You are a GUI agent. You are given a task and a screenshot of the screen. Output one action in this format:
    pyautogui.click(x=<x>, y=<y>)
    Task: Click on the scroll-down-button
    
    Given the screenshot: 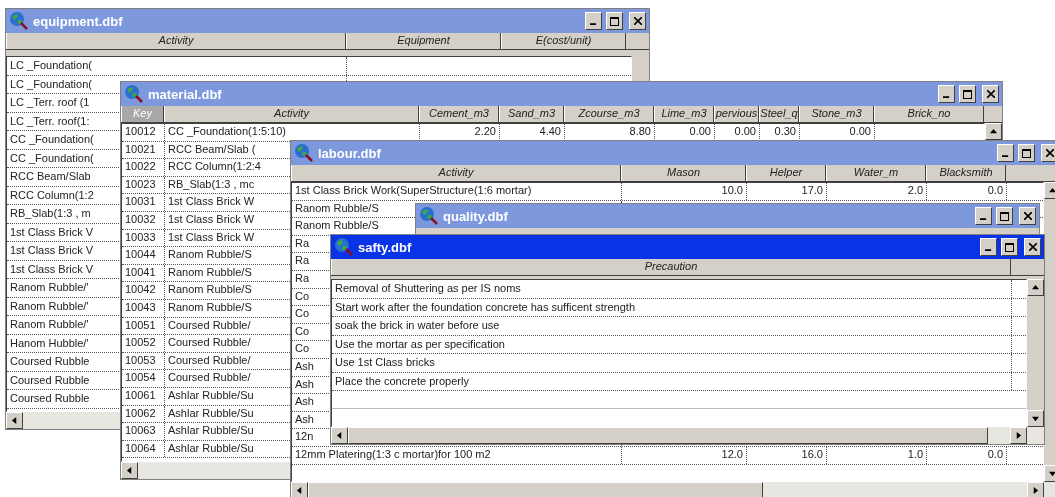 What is the action you would take?
    pyautogui.click(x=1035, y=418)
    